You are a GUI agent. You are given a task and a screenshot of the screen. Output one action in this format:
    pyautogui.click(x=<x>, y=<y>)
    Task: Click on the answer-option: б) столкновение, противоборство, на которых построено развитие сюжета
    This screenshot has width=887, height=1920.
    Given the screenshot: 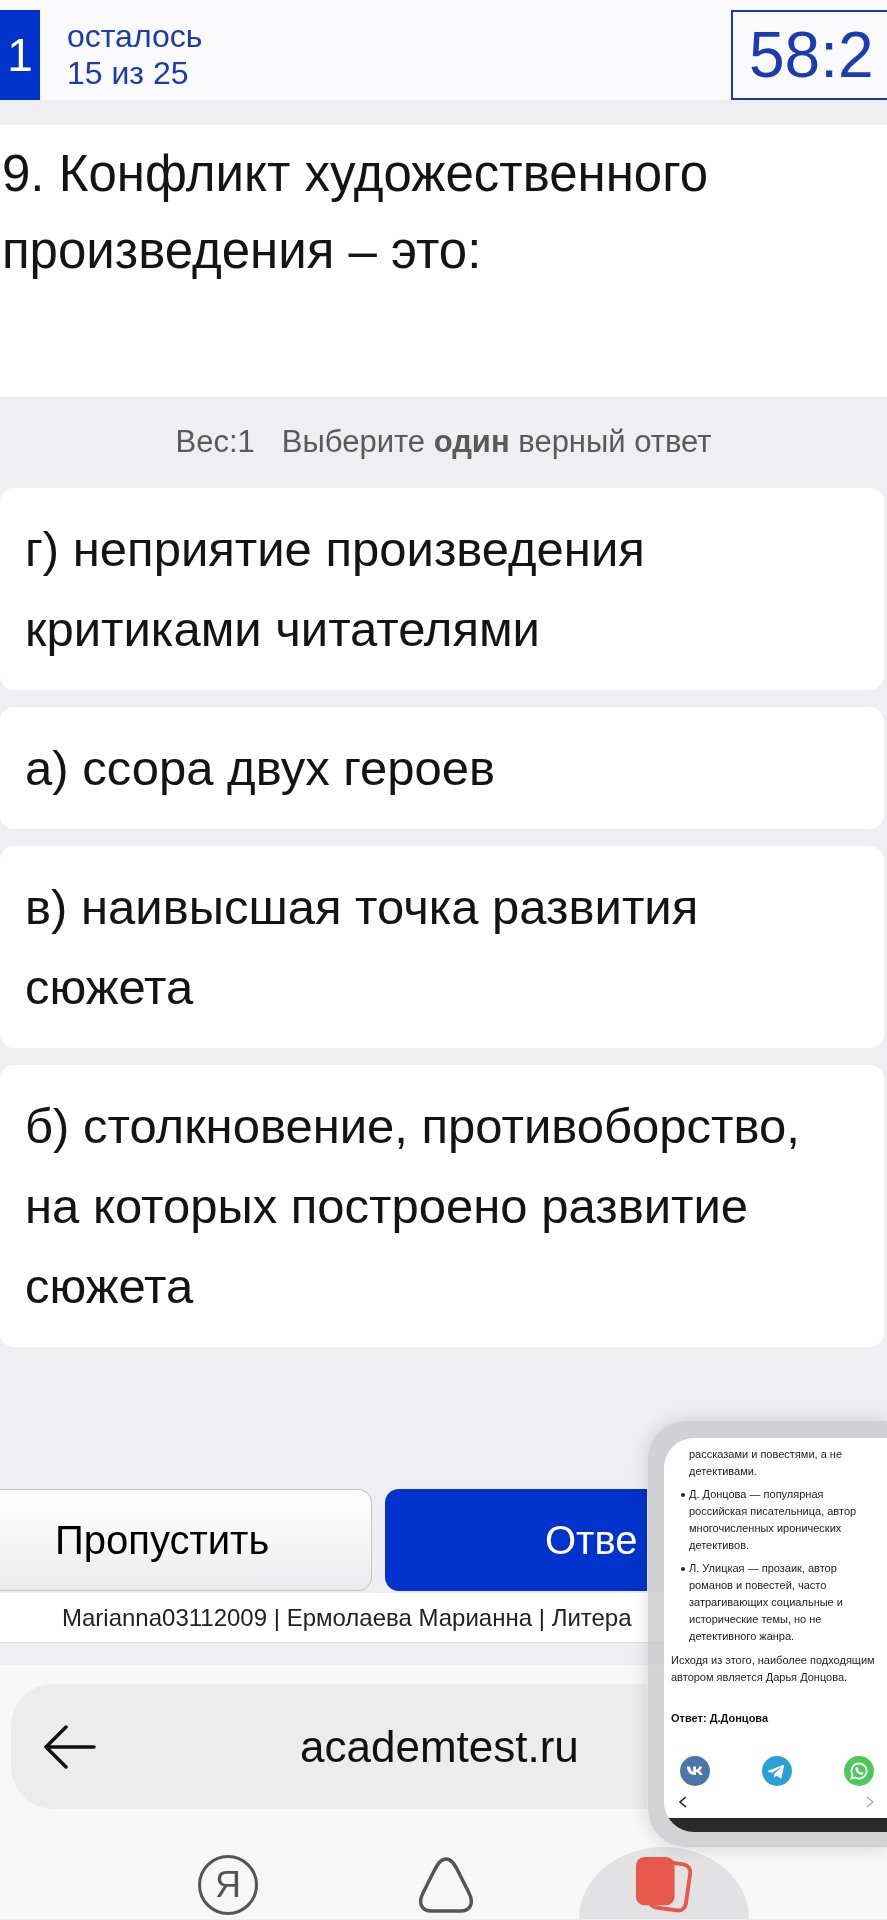 What is the action you would take?
    pyautogui.click(x=442, y=1206)
    